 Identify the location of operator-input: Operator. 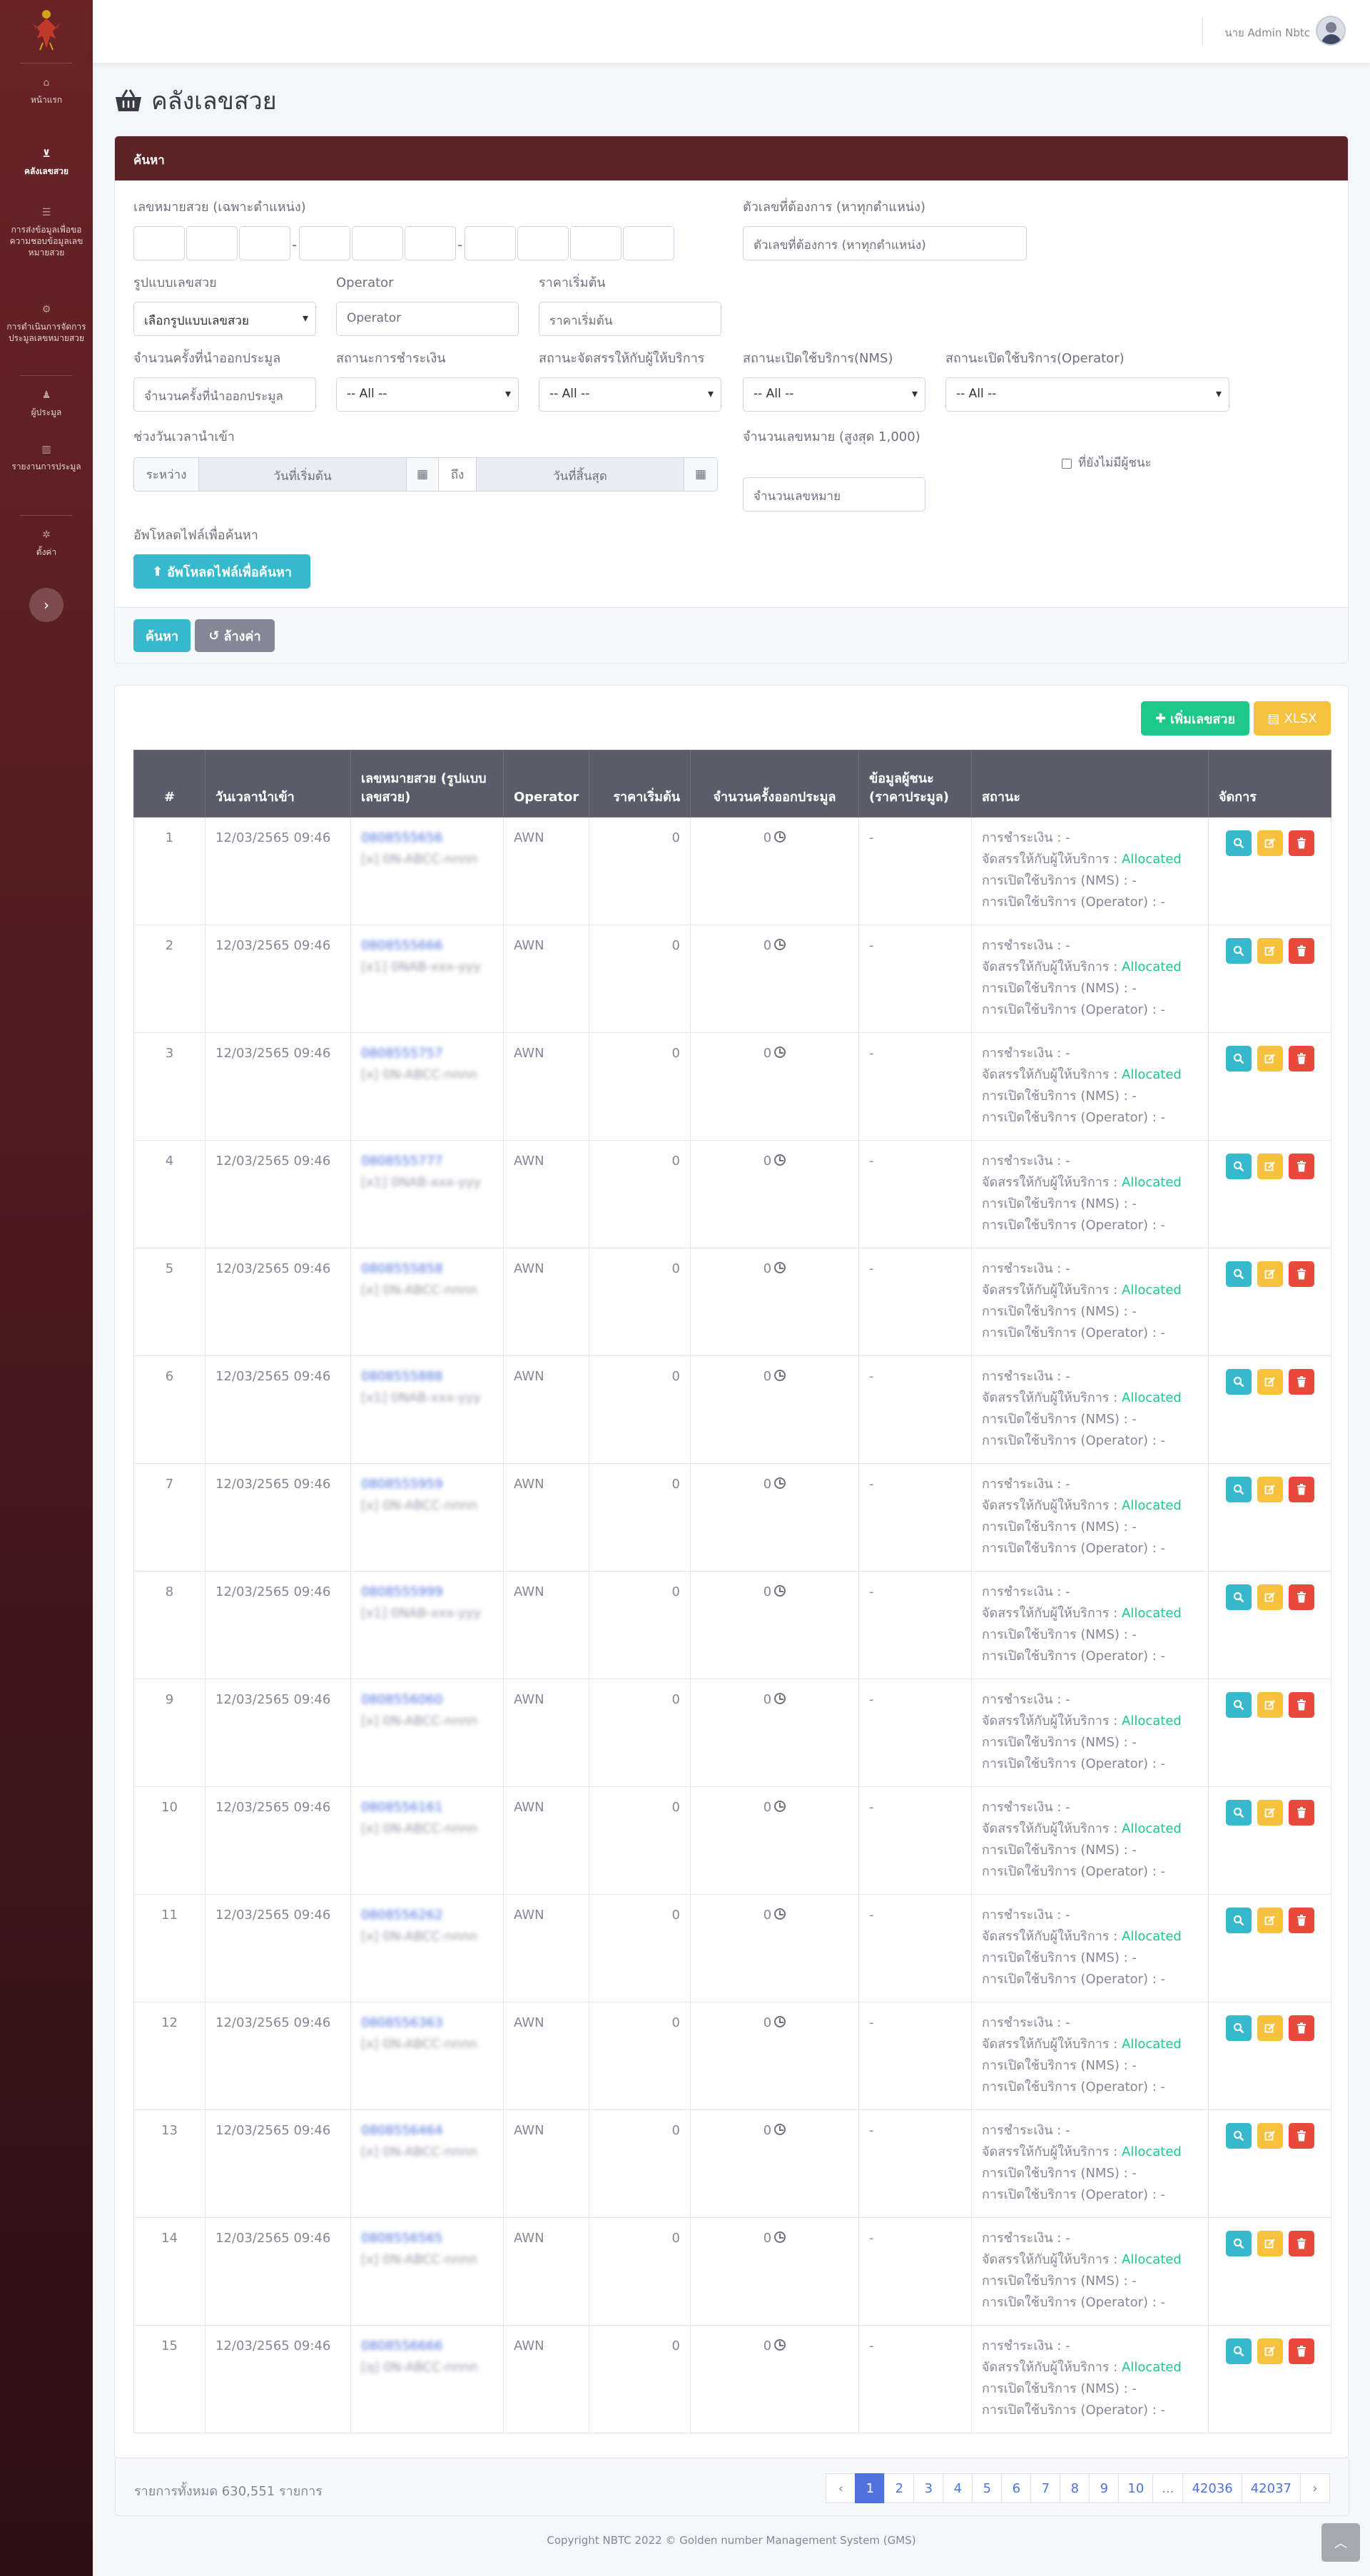
(427, 319).